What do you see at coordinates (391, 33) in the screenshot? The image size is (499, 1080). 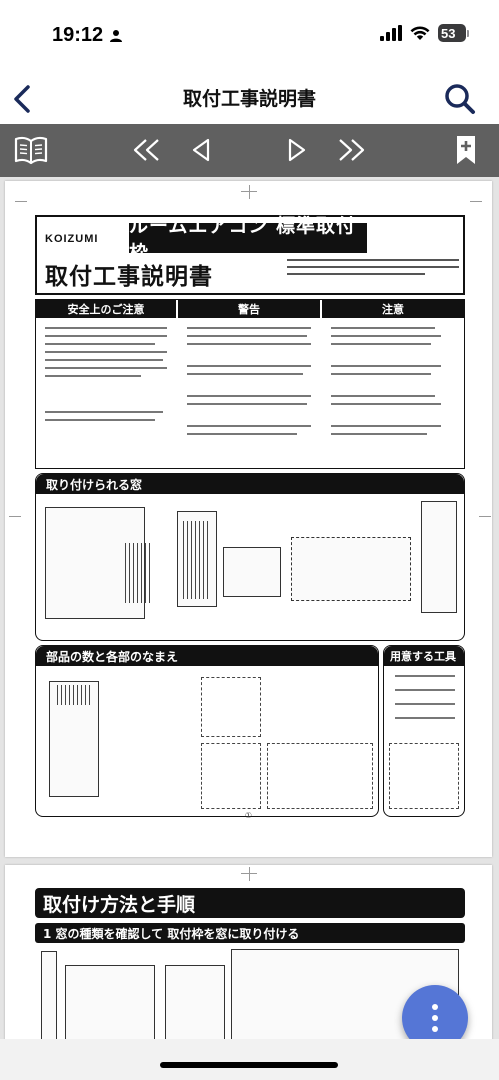 I see `signal-icon` at bounding box center [391, 33].